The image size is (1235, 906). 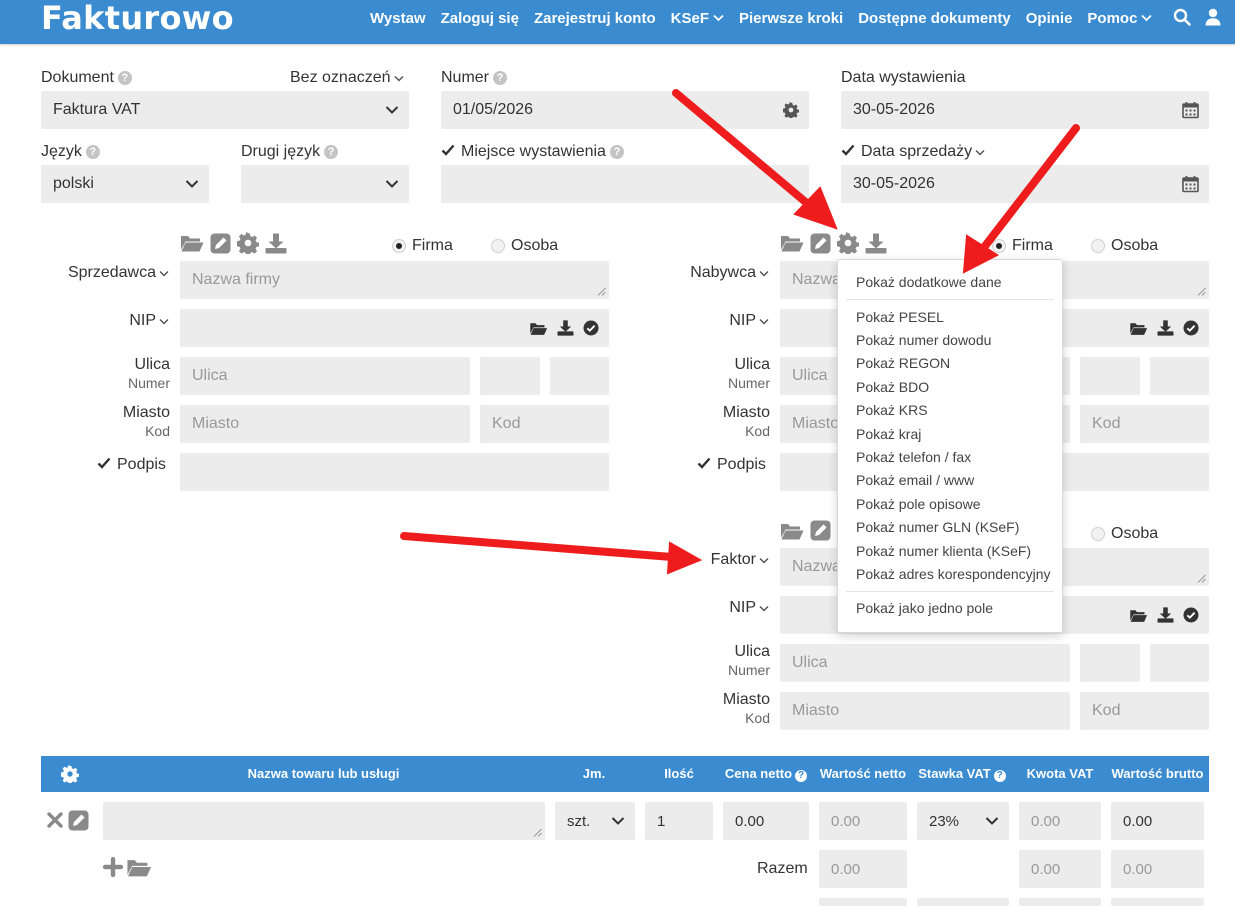 What do you see at coordinates (918, 504) in the screenshot?
I see `menu-item-pole-opisowe: Pokaż pole opisowe` at bounding box center [918, 504].